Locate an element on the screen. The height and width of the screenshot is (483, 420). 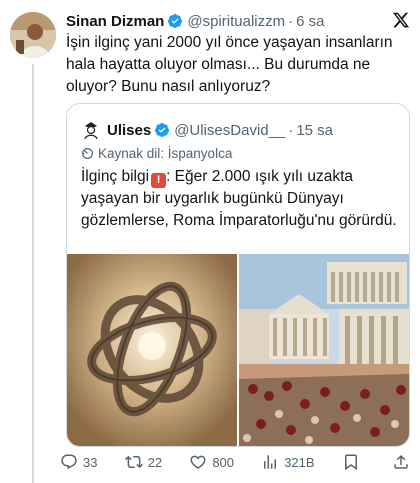
share-icon is located at coordinates (401, 461).